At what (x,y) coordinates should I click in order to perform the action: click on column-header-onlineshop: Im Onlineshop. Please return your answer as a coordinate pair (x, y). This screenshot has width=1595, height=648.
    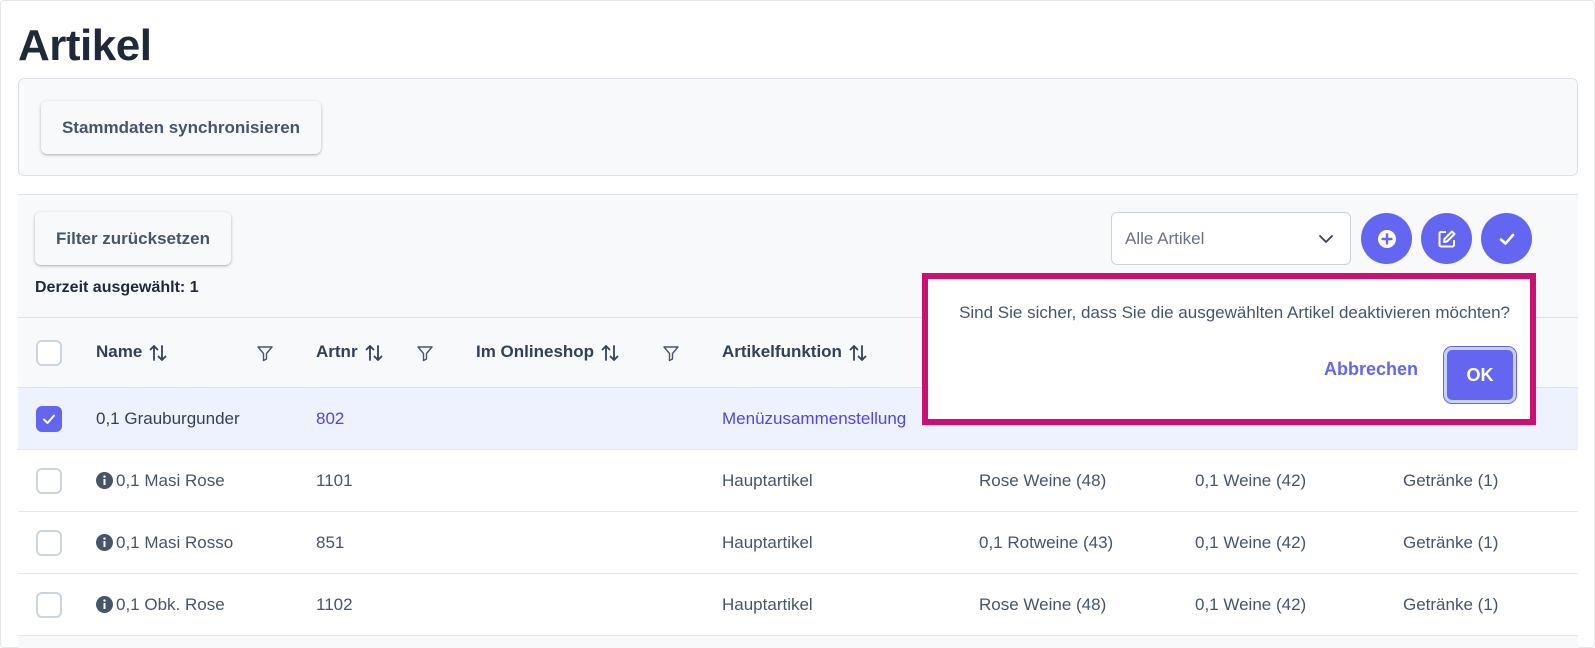
    Looking at the image, I should click on (569, 353).